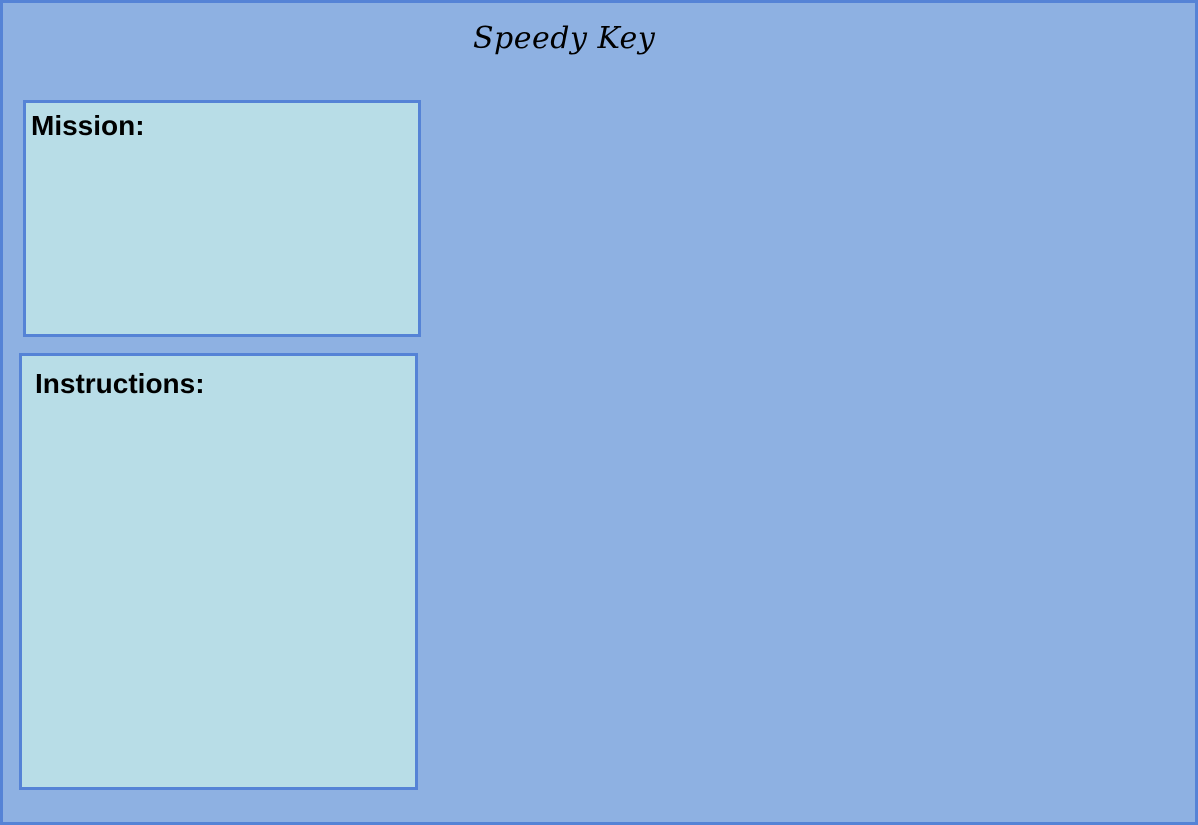  What do you see at coordinates (88, 125) in the screenshot?
I see `mission-label: Mission:` at bounding box center [88, 125].